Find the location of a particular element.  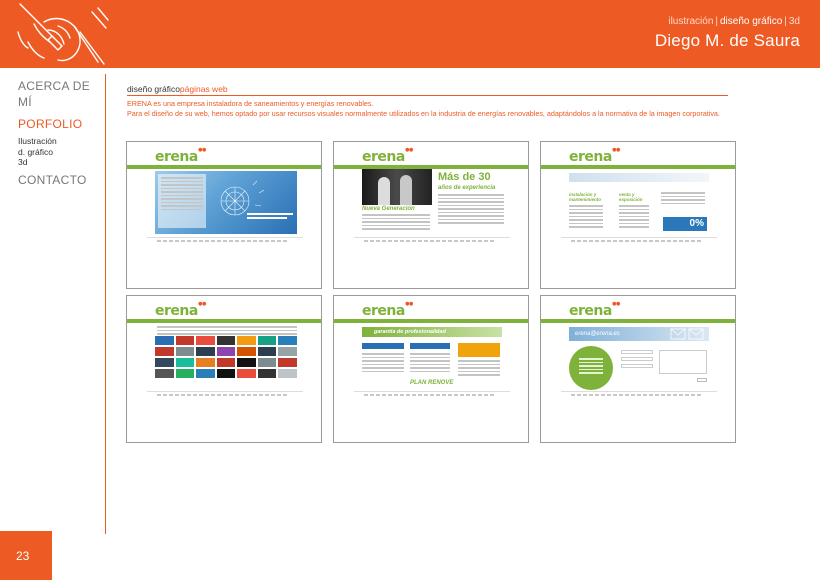

experience-heading: Más de 30 is located at coordinates (464, 177).